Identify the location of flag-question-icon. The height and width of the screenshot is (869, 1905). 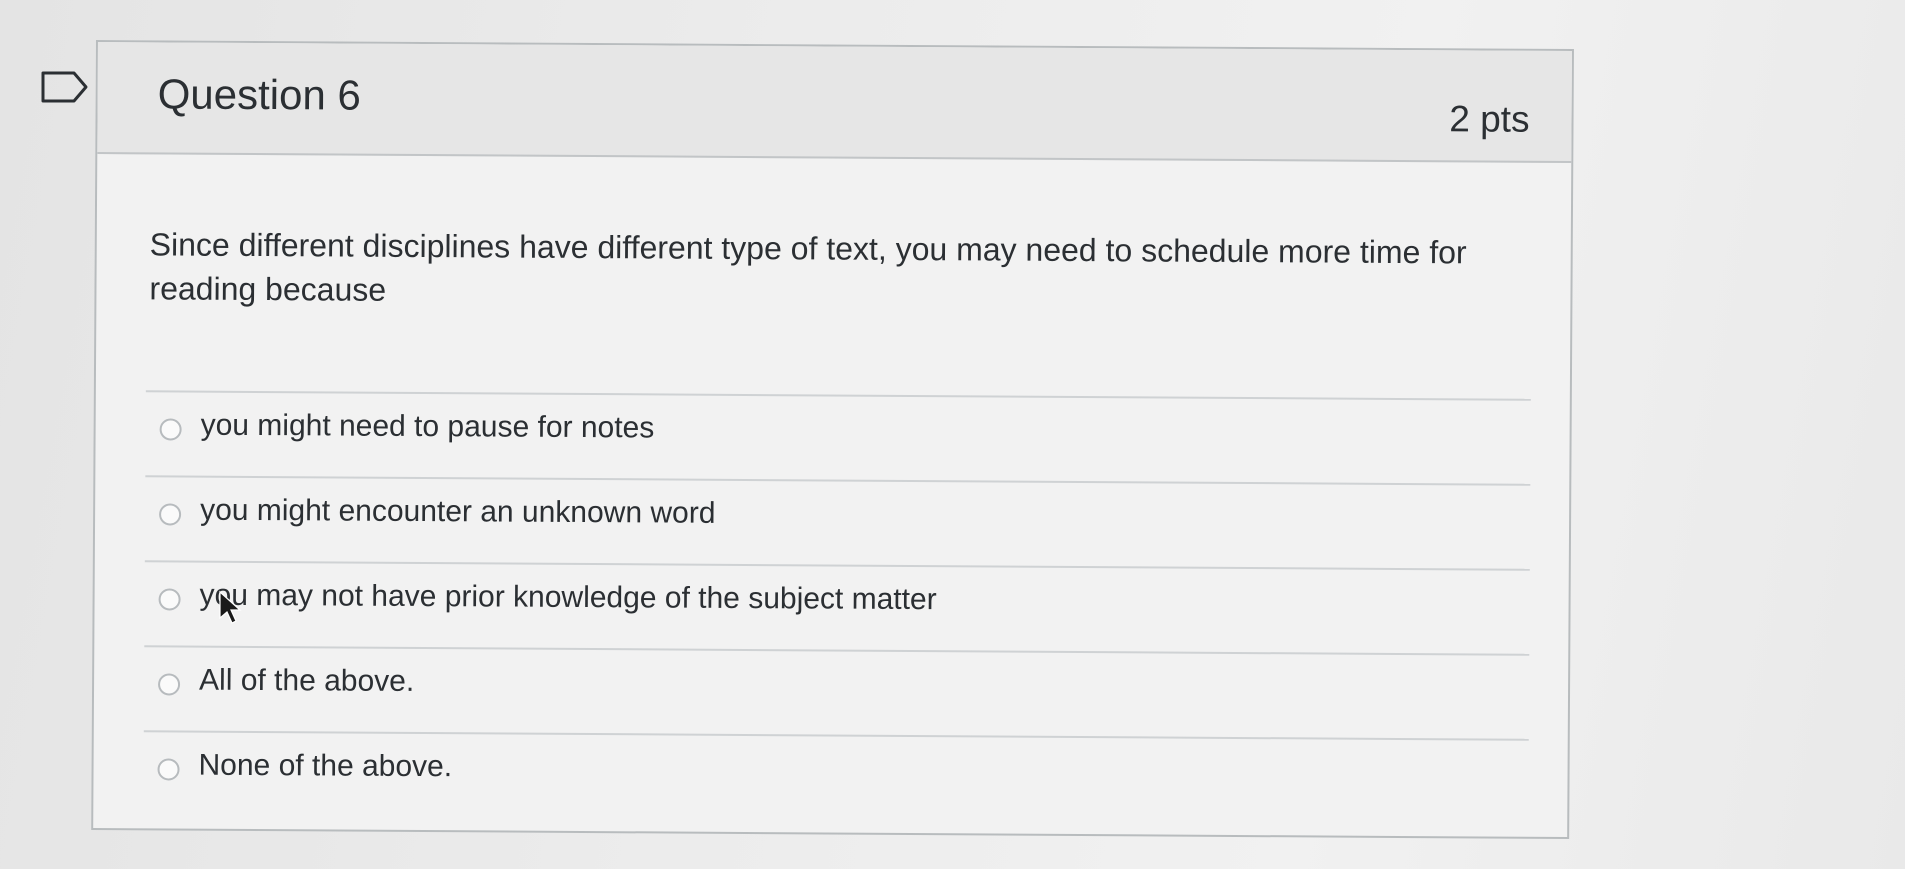
(65, 87).